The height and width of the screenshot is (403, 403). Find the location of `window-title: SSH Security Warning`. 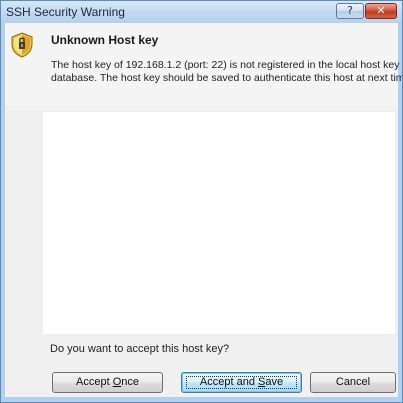

window-title: SSH Security Warning is located at coordinates (65, 12).